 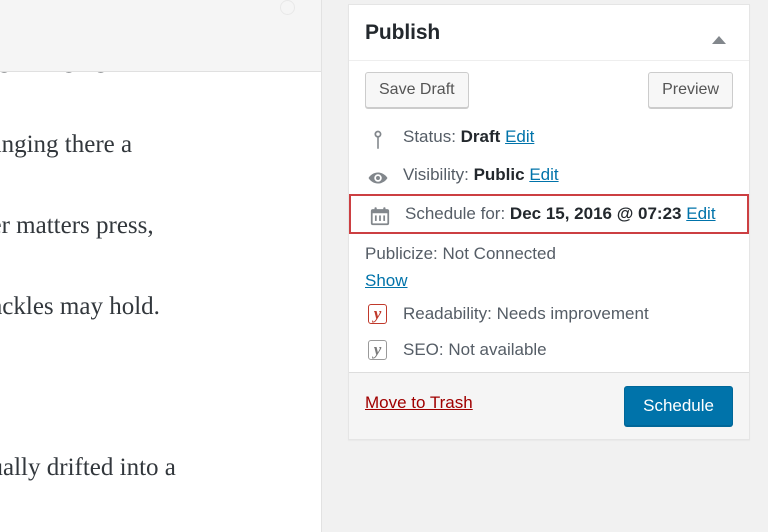 What do you see at coordinates (549, 137) in the screenshot?
I see `post-status-row: Status: Draft Edit` at bounding box center [549, 137].